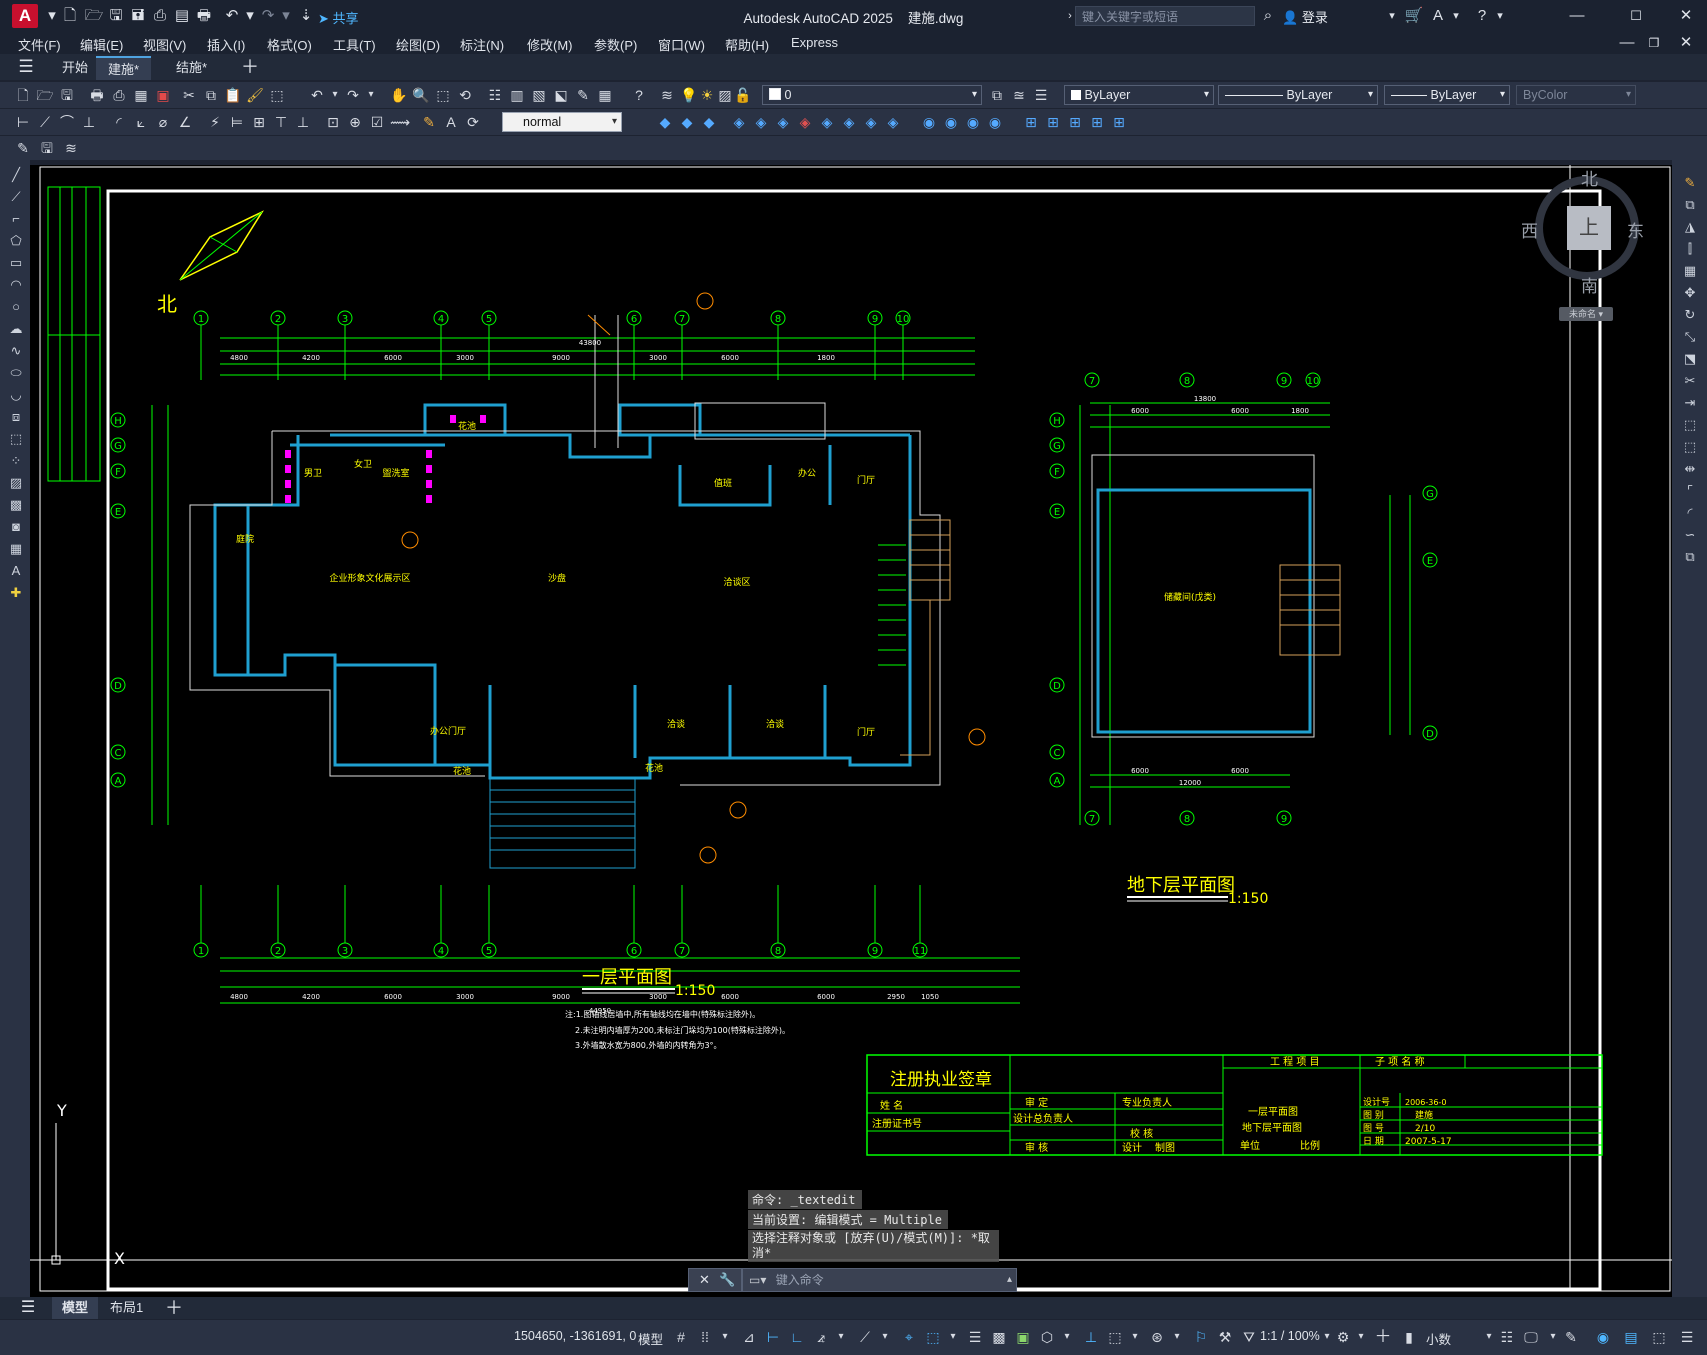  Describe the element at coordinates (1690, 513) in the screenshot. I see `fillet-icon: ◜` at that location.